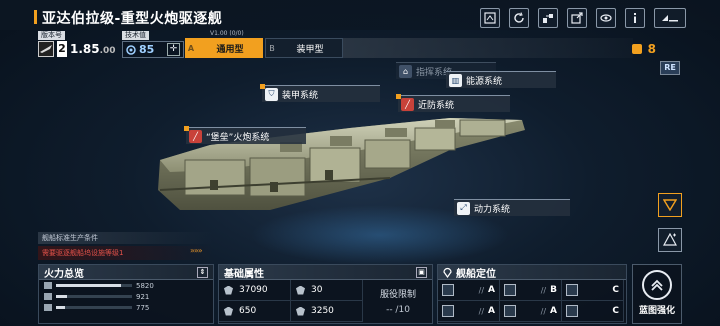  Describe the element at coordinates (548, 18) in the screenshot. I see `transfer-icon` at that location.